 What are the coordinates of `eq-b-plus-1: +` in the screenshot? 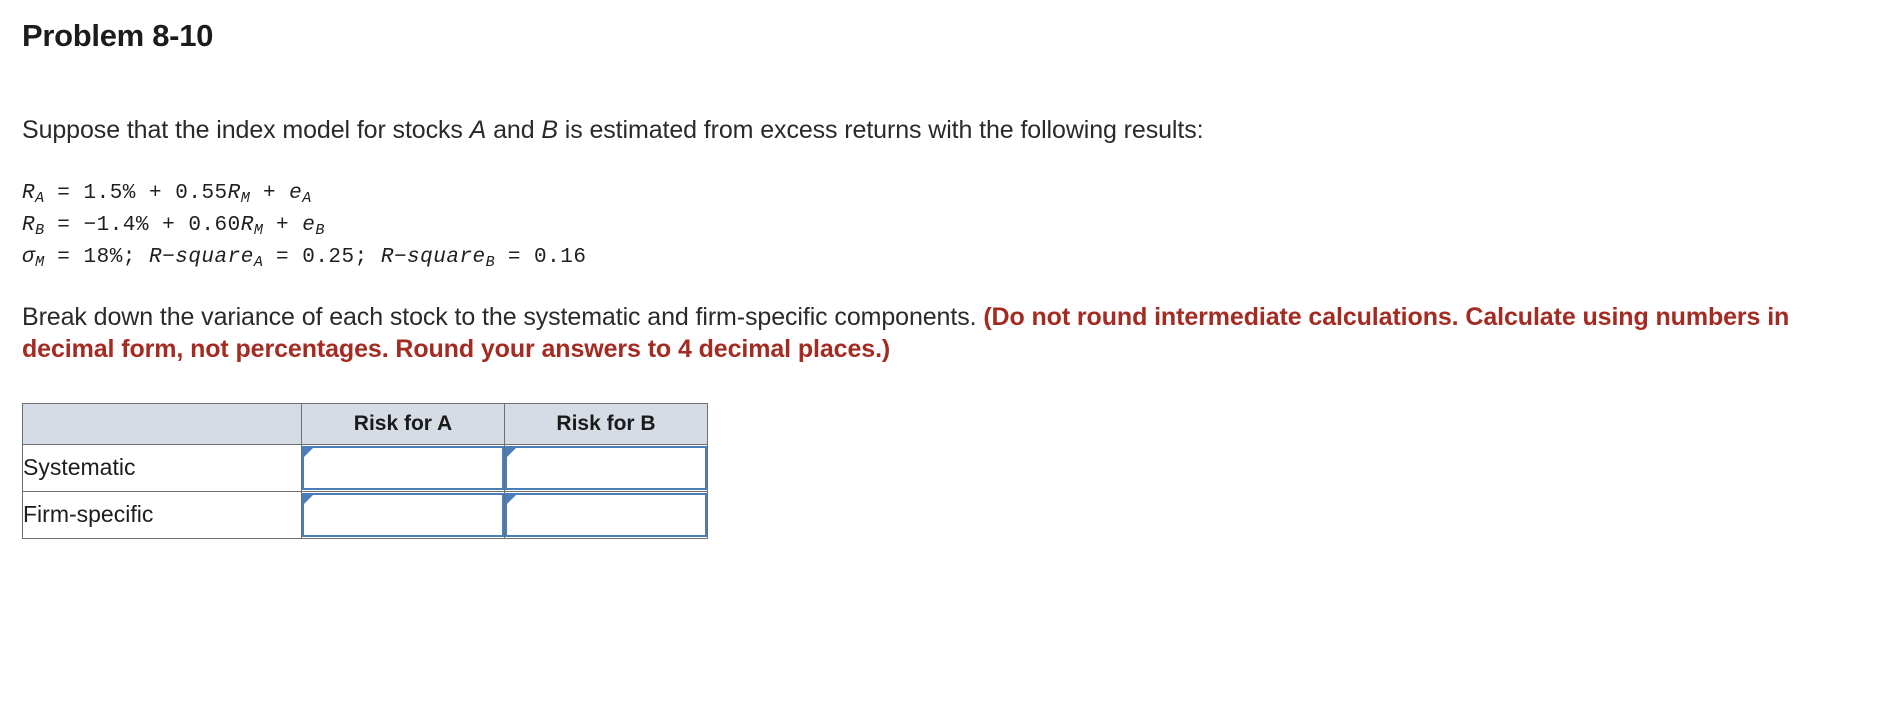 It's located at (169, 226).